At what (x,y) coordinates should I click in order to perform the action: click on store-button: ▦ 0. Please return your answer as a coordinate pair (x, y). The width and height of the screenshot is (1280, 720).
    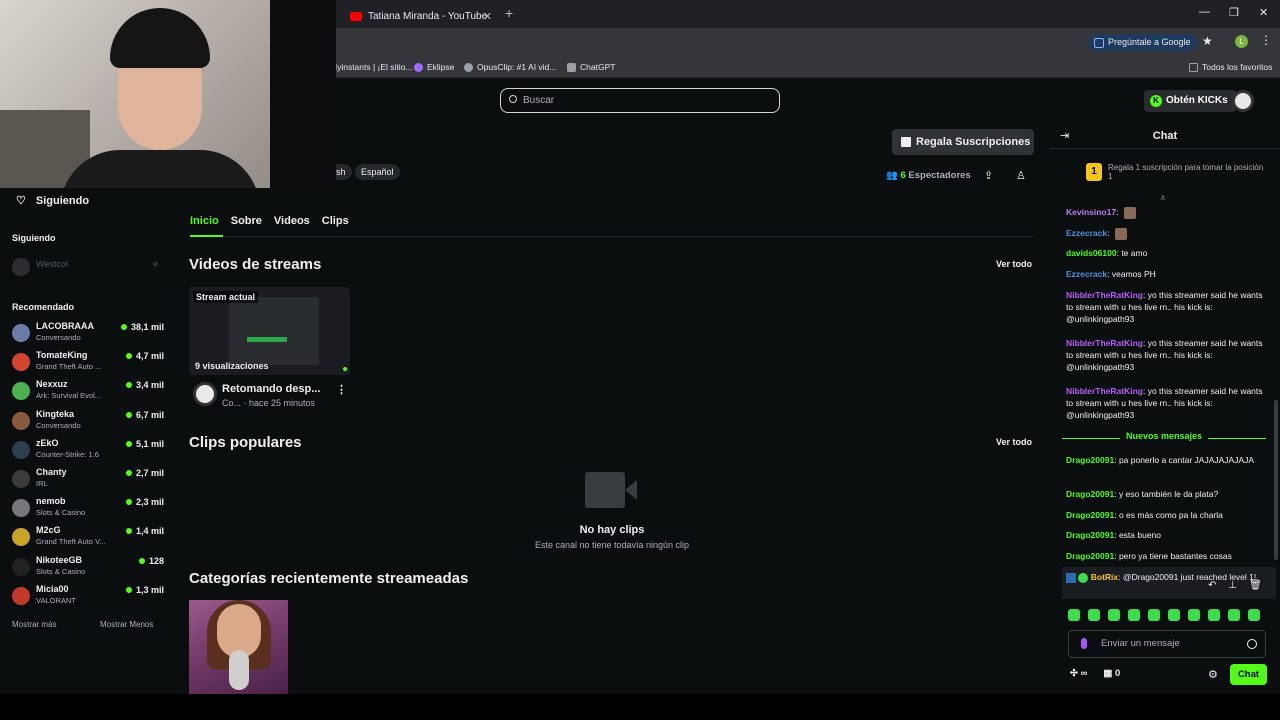
    Looking at the image, I should click on (1111, 673).